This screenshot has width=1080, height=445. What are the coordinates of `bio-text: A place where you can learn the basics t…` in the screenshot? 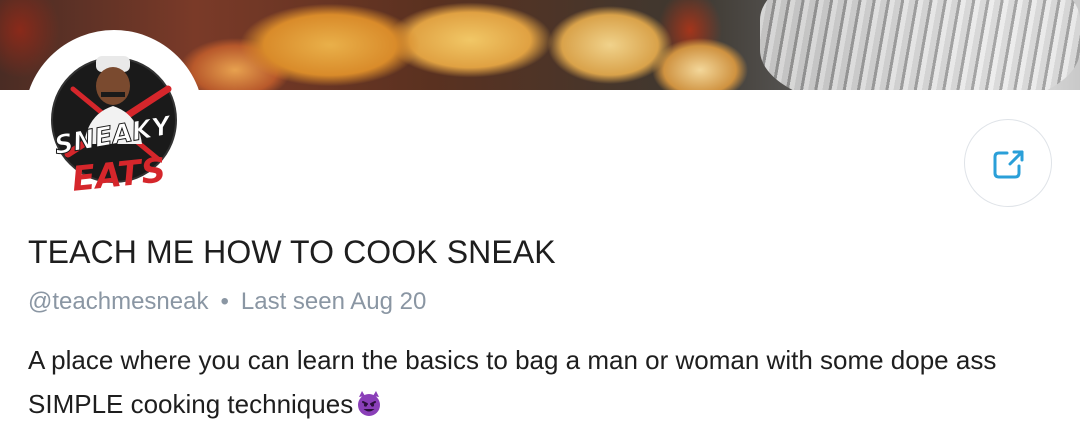 It's located at (512, 382).